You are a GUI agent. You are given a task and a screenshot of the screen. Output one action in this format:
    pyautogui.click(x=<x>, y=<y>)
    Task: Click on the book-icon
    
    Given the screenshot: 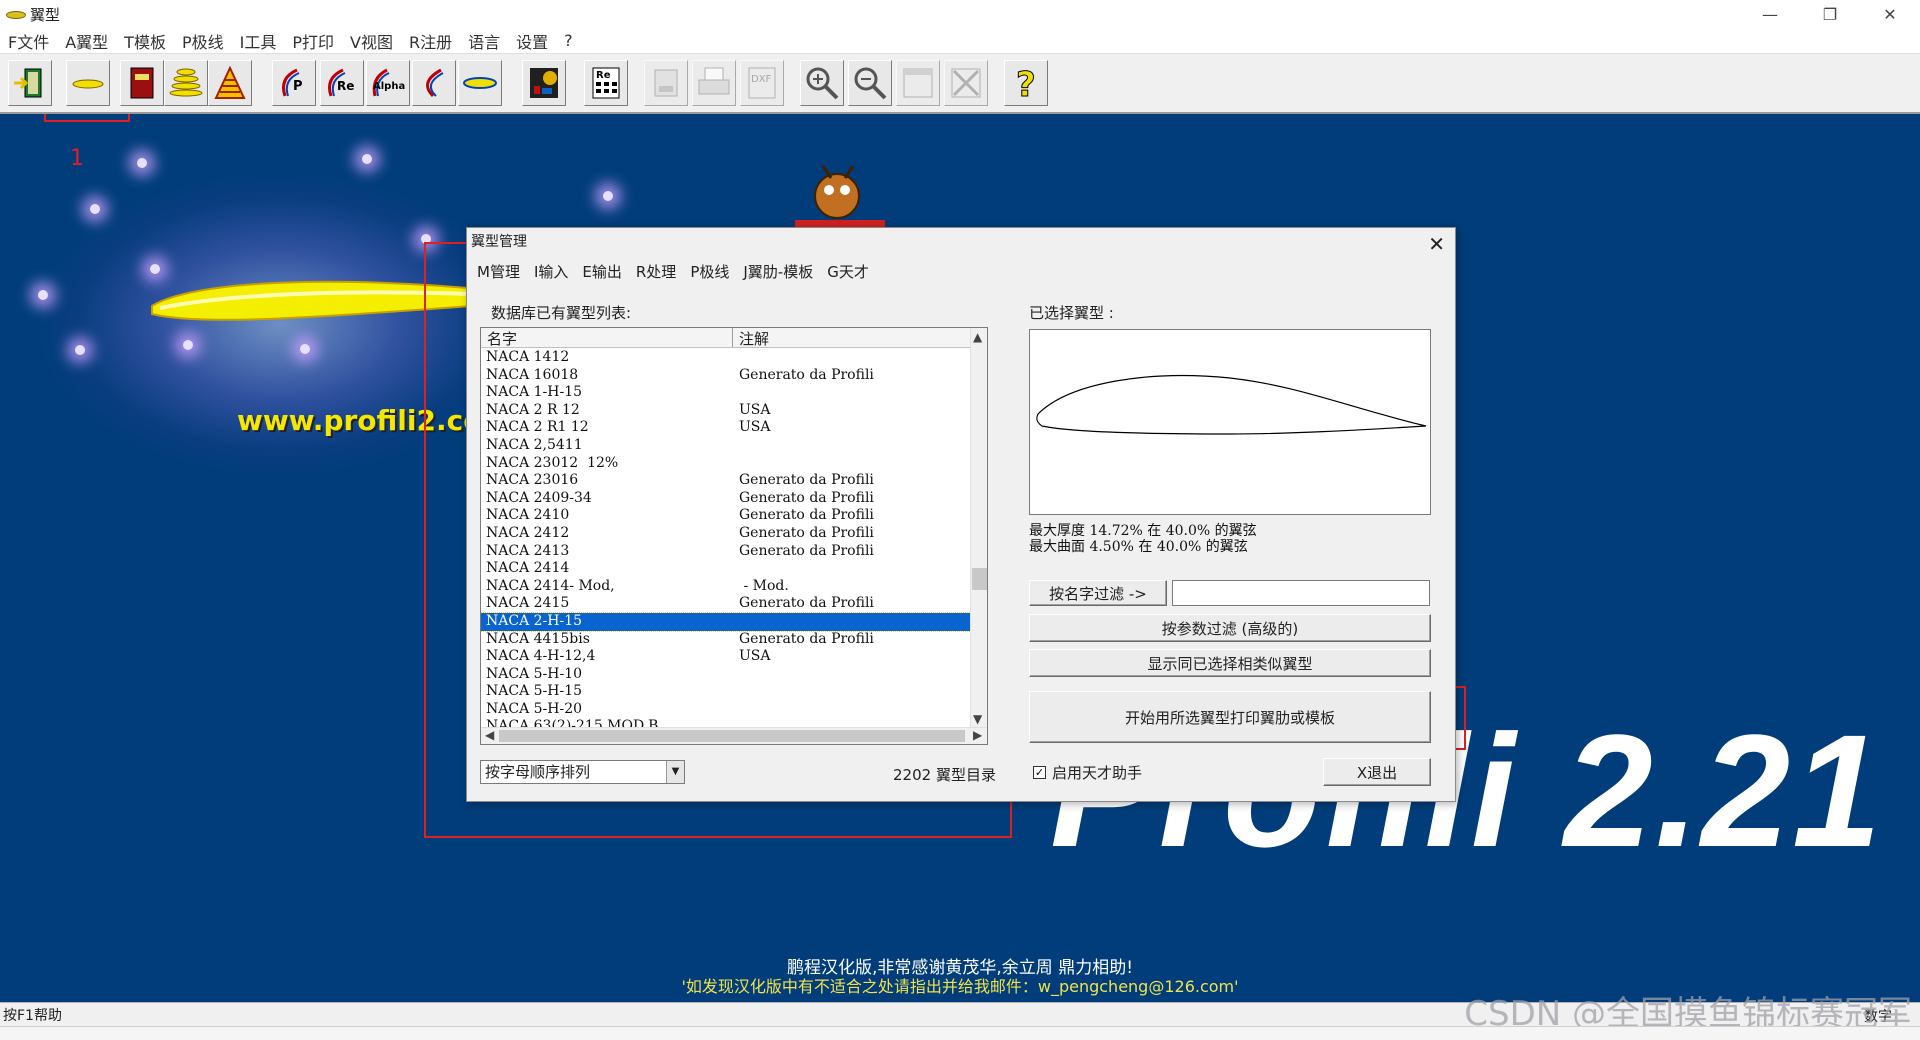 What is the action you would take?
    pyautogui.click(x=142, y=83)
    